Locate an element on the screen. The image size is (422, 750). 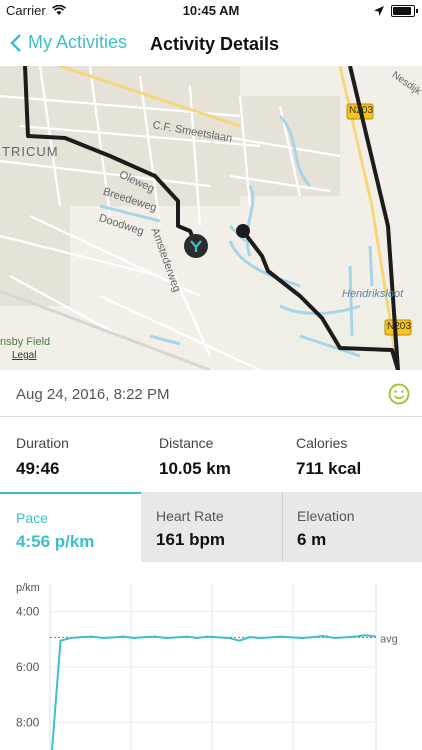
status-time: 10:45 AM is located at coordinates (211, 10).